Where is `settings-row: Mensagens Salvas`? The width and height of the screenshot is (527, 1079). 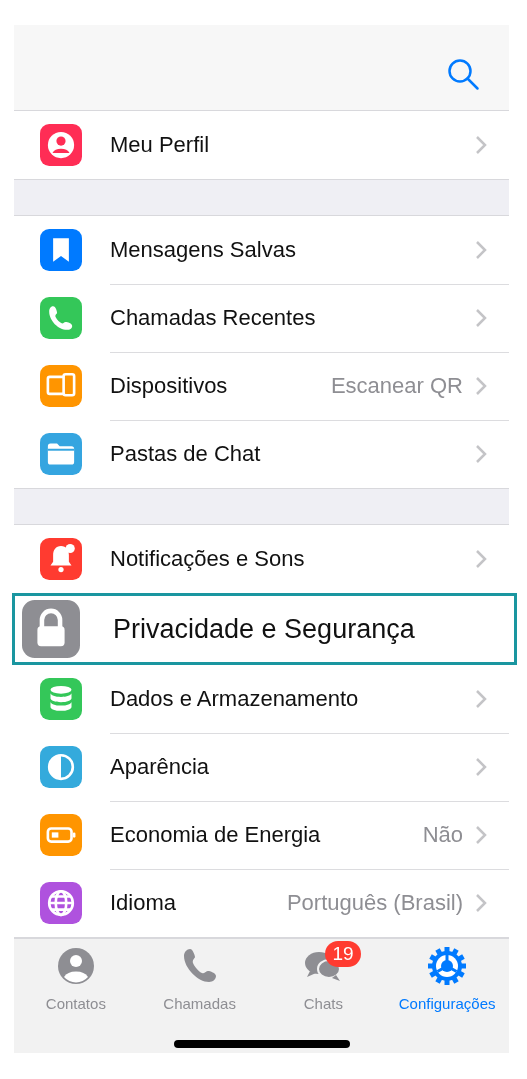
settings-row: Mensagens Salvas is located at coordinates (261, 250).